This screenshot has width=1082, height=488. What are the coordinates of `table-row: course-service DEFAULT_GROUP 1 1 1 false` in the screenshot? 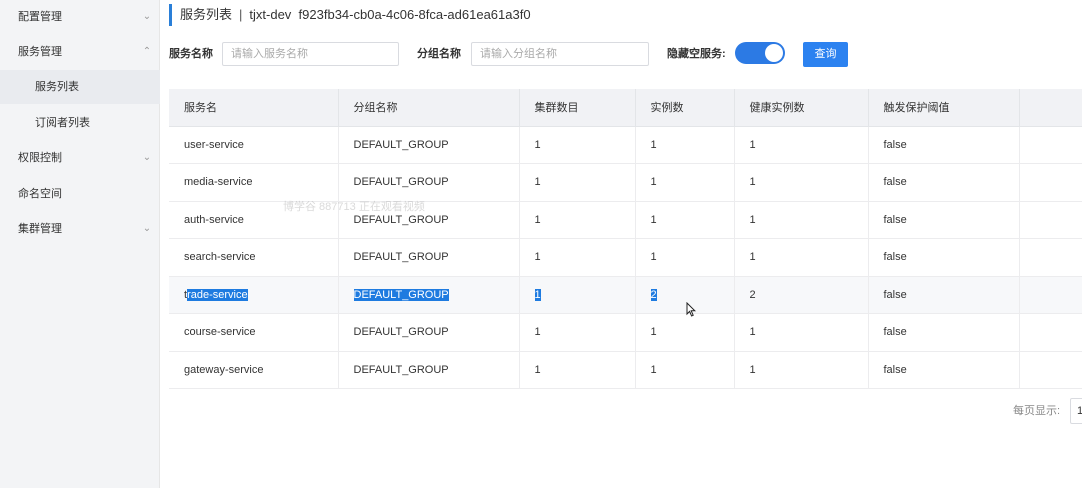 It's located at (625, 332).